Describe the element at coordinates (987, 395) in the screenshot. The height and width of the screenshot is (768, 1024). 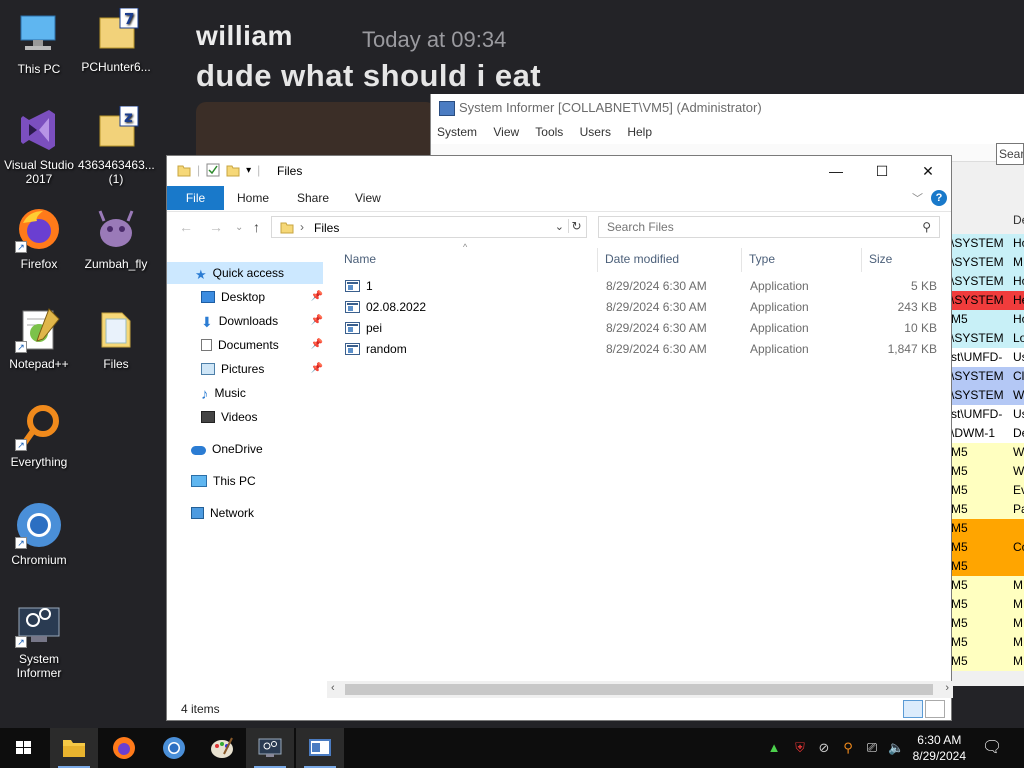
I see `process-row: \SYSTEM W` at that location.